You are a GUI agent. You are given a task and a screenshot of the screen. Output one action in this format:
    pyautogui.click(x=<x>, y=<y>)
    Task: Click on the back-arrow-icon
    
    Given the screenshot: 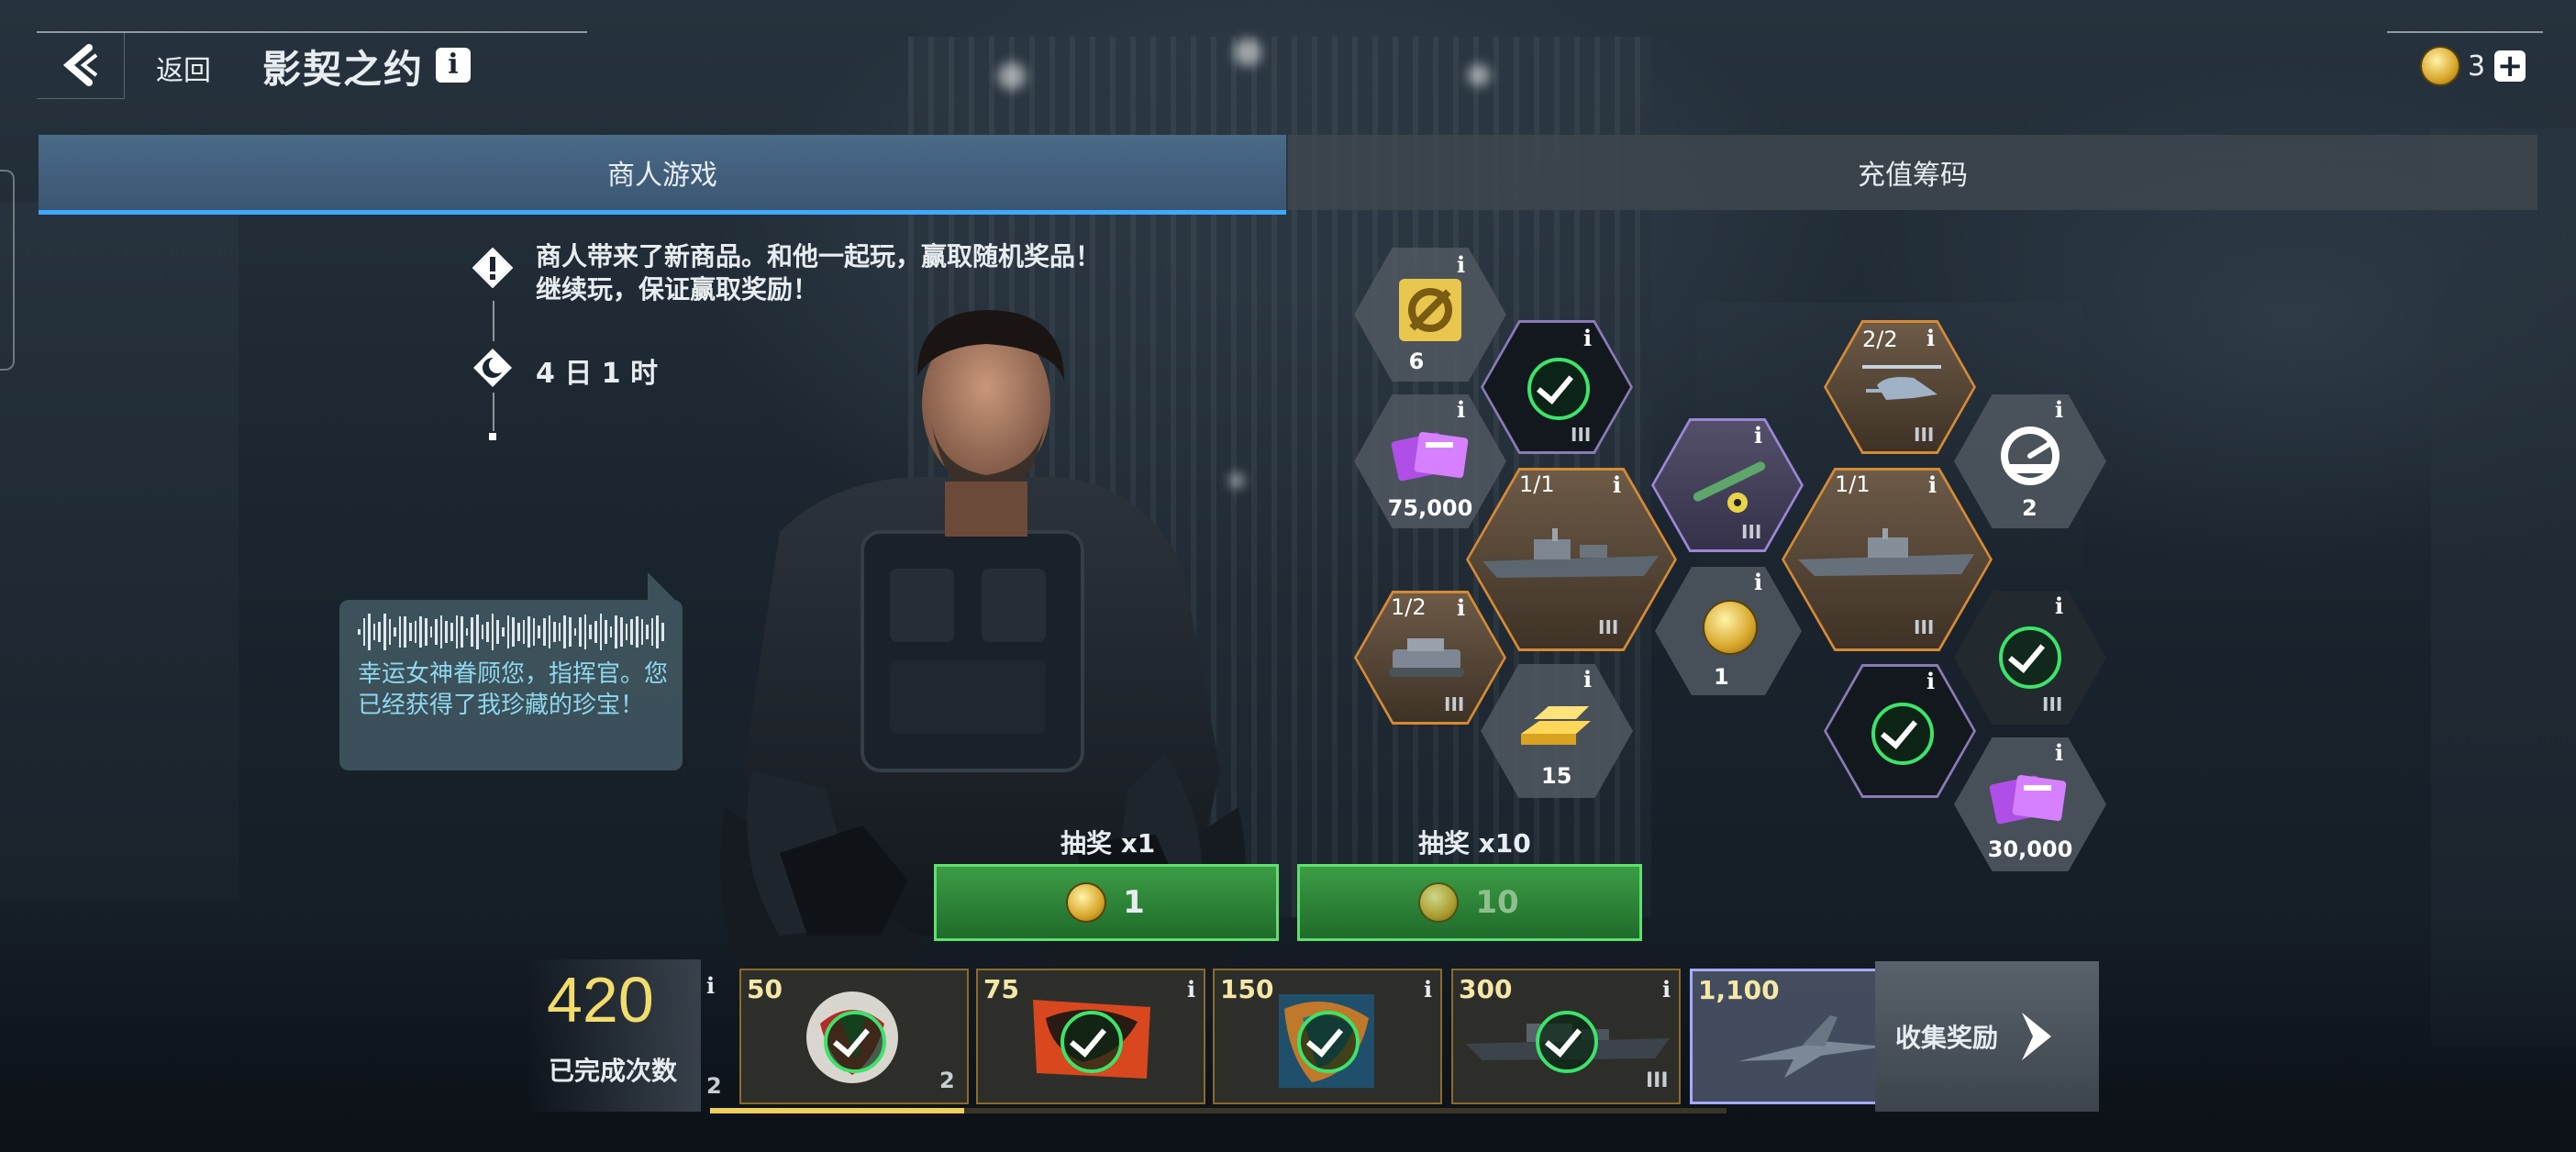 What is the action you would take?
    pyautogui.click(x=79, y=65)
    